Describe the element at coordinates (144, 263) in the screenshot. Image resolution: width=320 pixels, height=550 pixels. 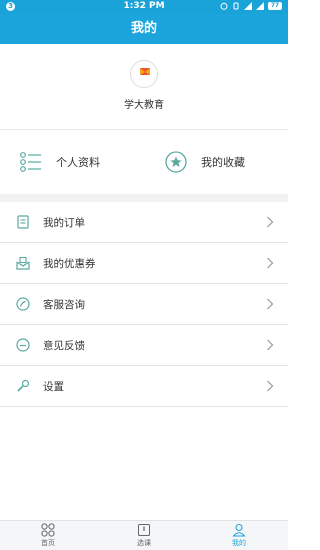
I see `menu-item-coupons: 我的优惠券` at that location.